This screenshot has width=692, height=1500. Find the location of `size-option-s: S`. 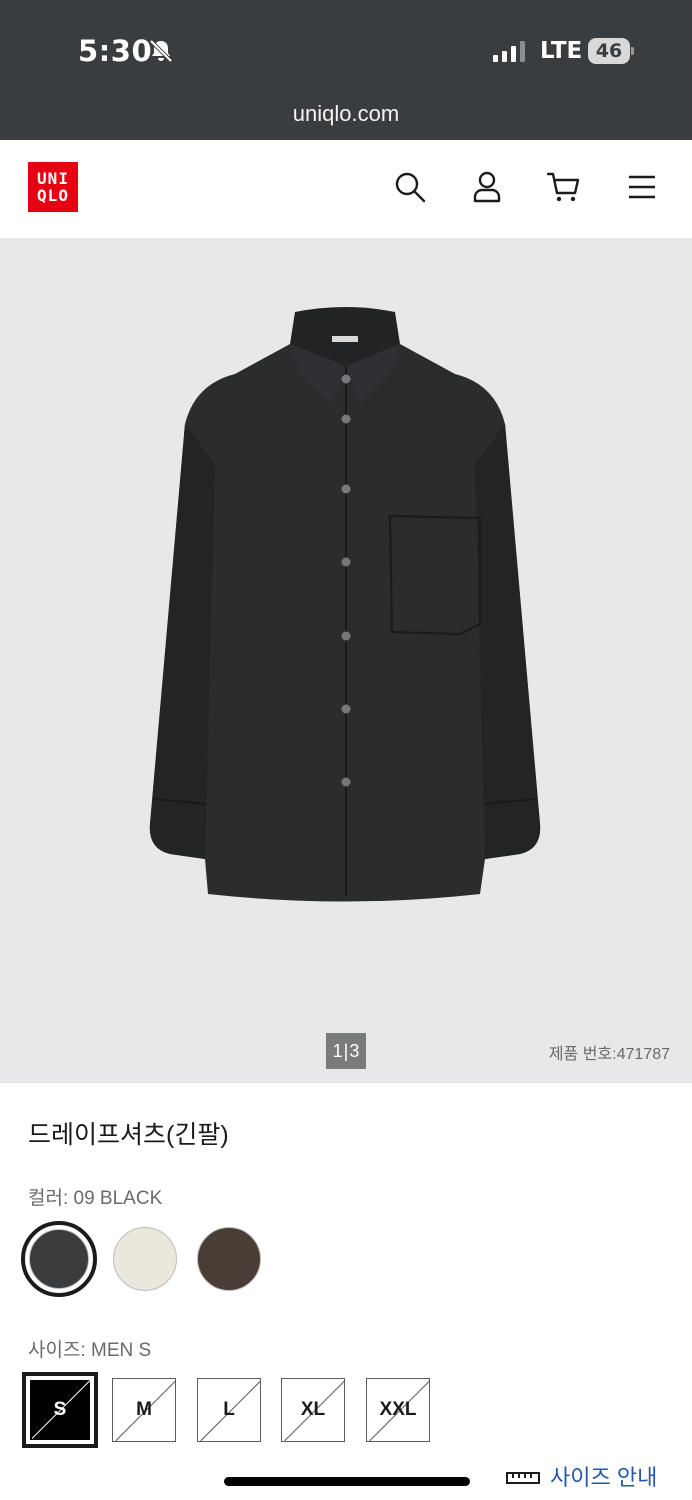

size-option-s: S is located at coordinates (60, 1410).